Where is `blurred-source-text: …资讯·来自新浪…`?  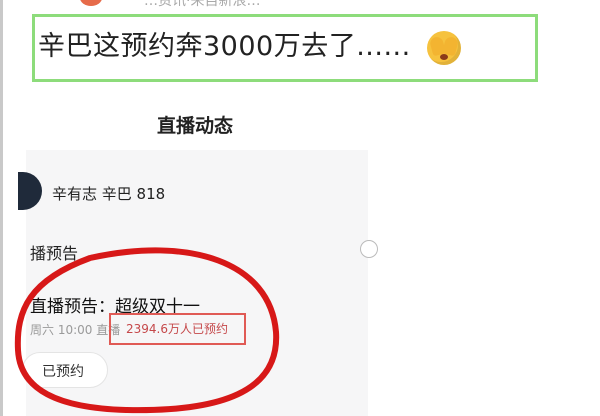 blurred-source-text: …资讯·来自新浪… is located at coordinates (202, 4).